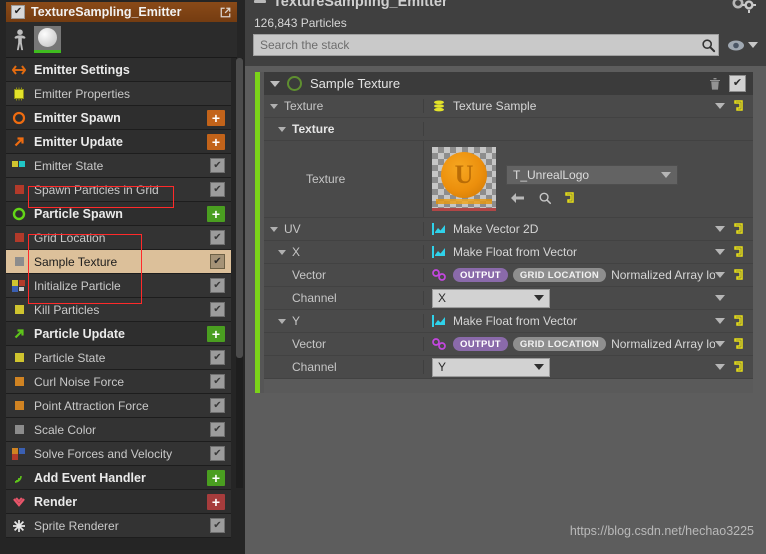 The width and height of the screenshot is (766, 554). What do you see at coordinates (508, 129) in the screenshot?
I see `property-row-texture-group: Texture` at bounding box center [508, 129].